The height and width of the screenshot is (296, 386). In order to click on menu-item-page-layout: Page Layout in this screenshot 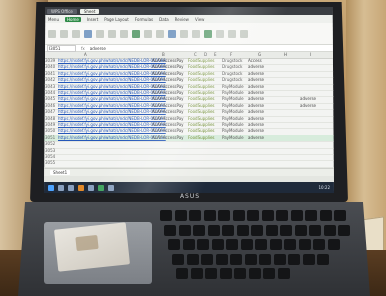, I will do `click(116, 19)`.